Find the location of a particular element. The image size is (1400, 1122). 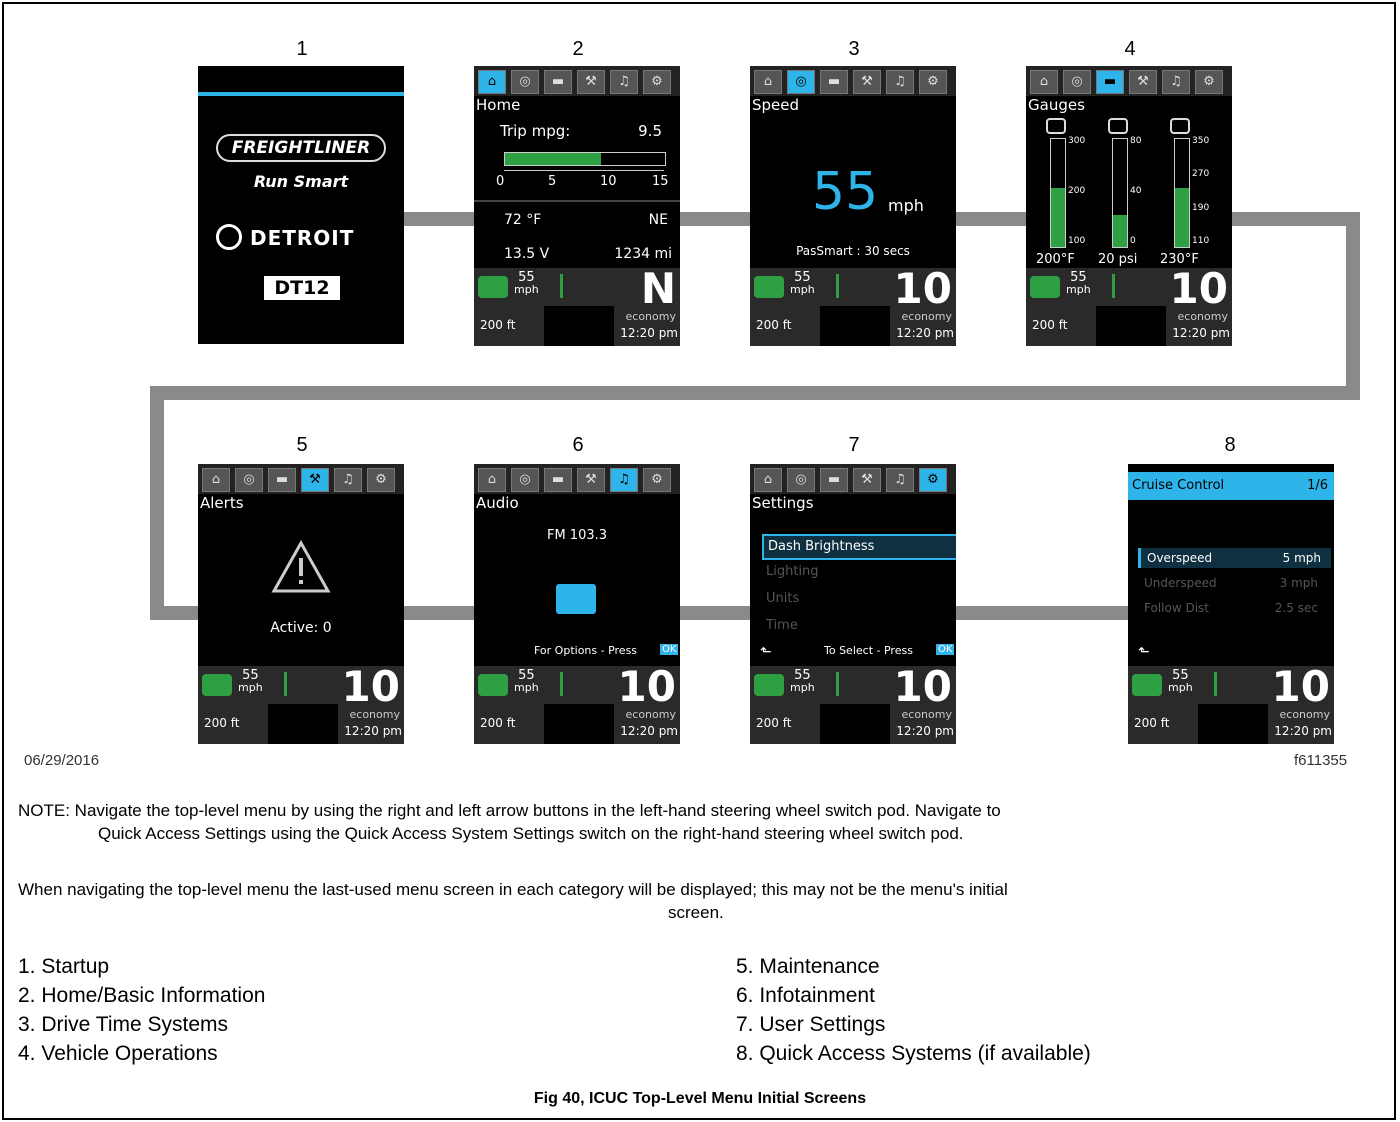

legend-item: 2. Home/Basic Information is located at coordinates (142, 995).